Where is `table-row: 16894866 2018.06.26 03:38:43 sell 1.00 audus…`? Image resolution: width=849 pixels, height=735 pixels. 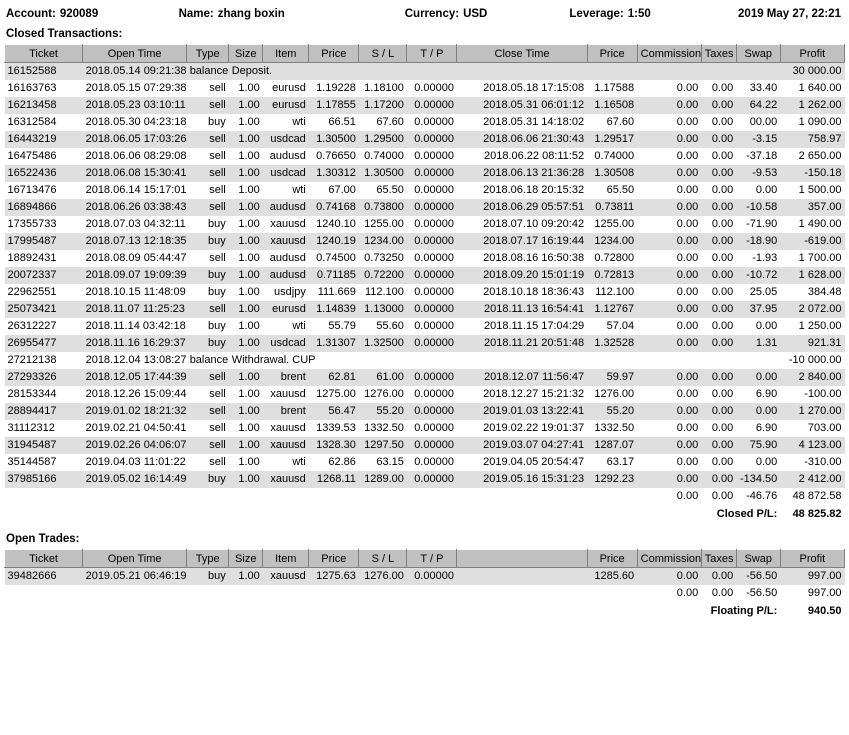
table-row: 16894866 2018.06.26 03:38:43 sell 1.00 audus… is located at coordinates (424, 207).